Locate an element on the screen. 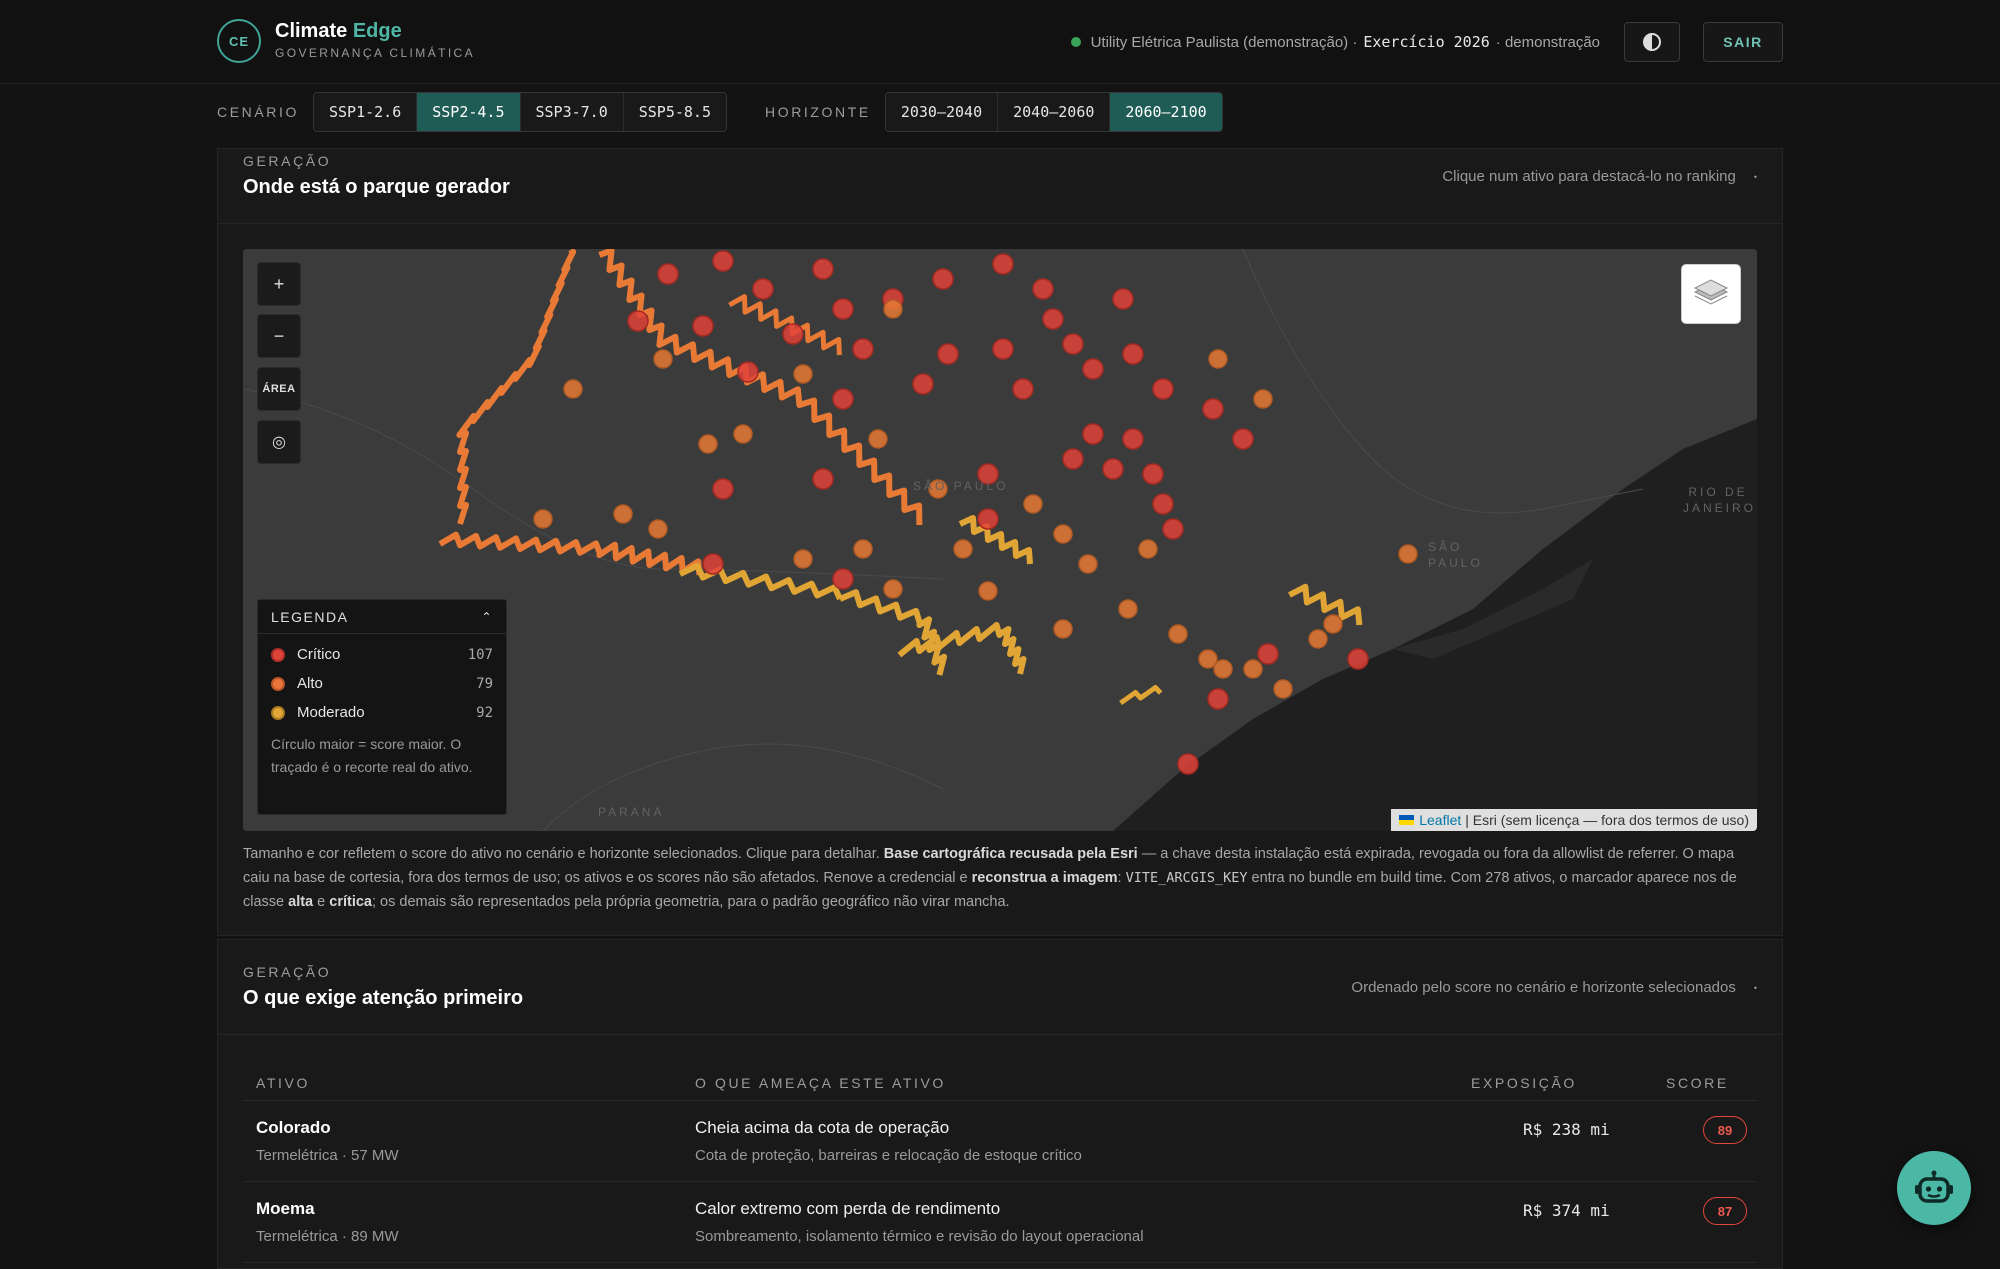 The width and height of the screenshot is (2000, 1269). assistant-button is located at coordinates (1934, 1188).